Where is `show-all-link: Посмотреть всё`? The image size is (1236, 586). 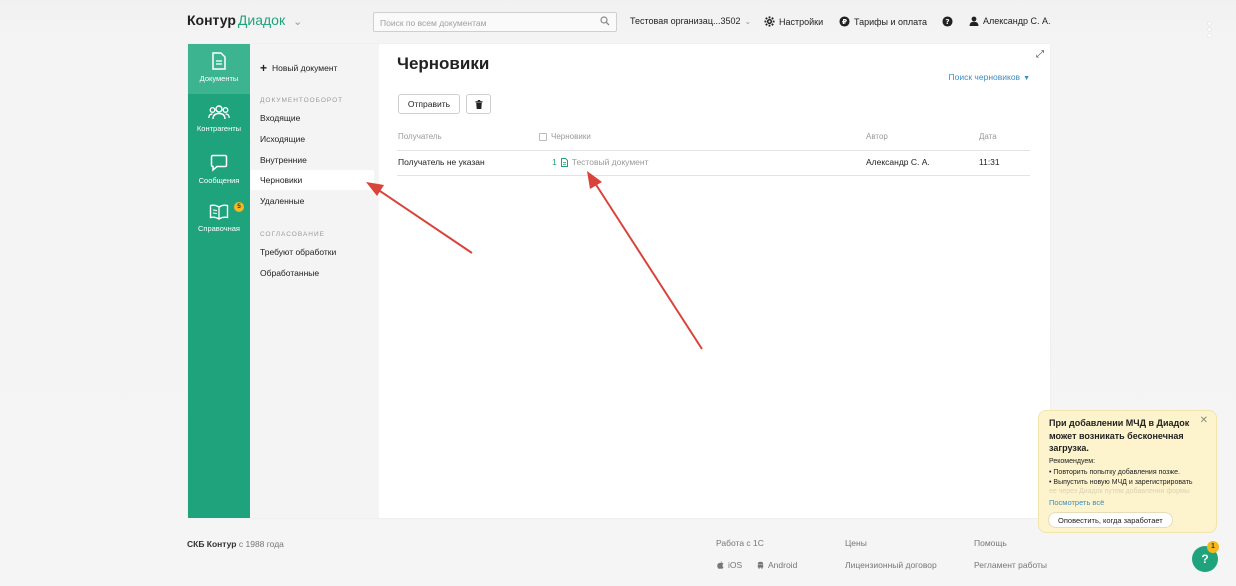 show-all-link: Посмотреть всё is located at coordinates (1076, 502).